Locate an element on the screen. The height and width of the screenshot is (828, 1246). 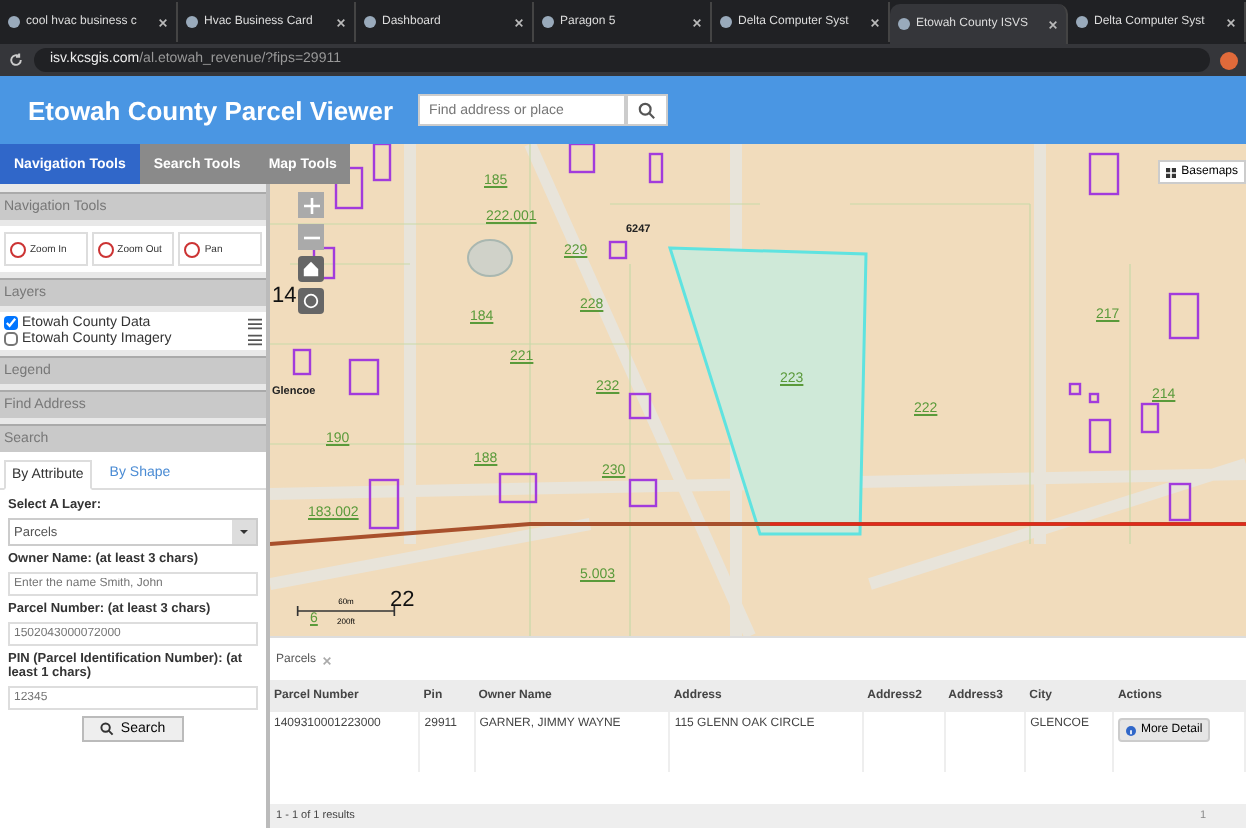
circle-icon is located at coordinates (311, 301).